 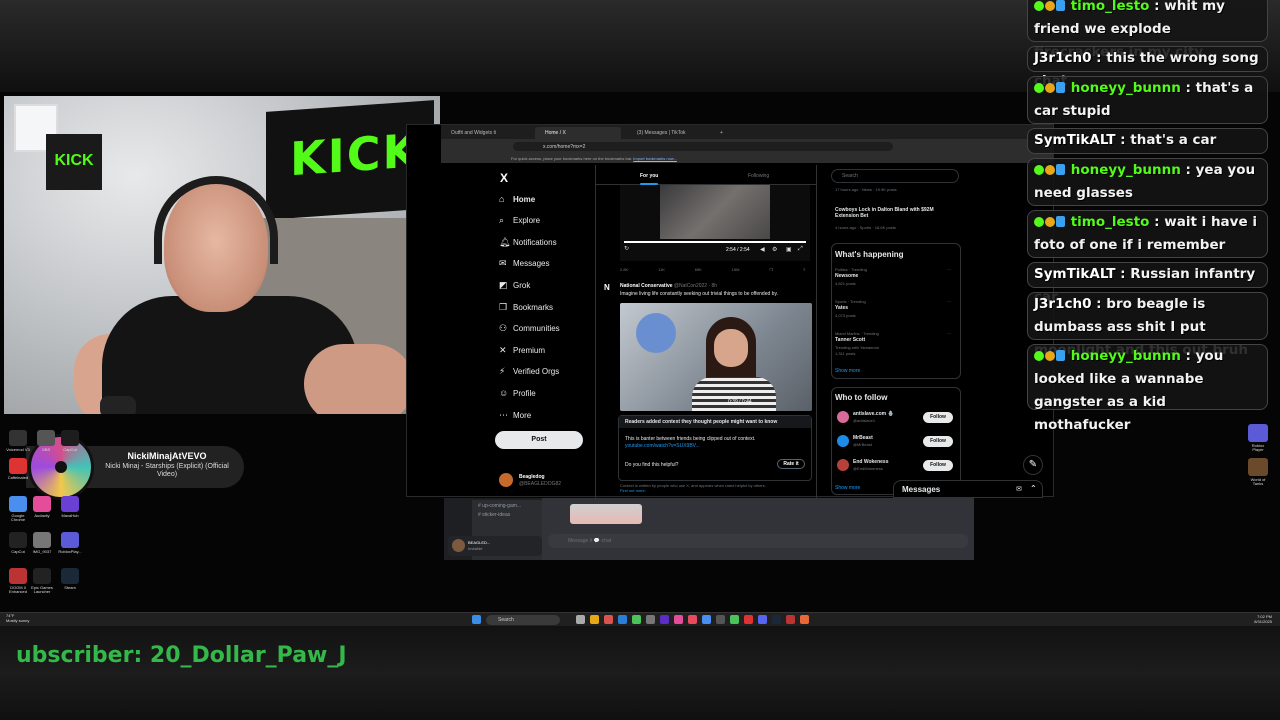 I want to click on sidebar-item-bookmarks: ❒ Bookmarks, so click(x=549, y=307).